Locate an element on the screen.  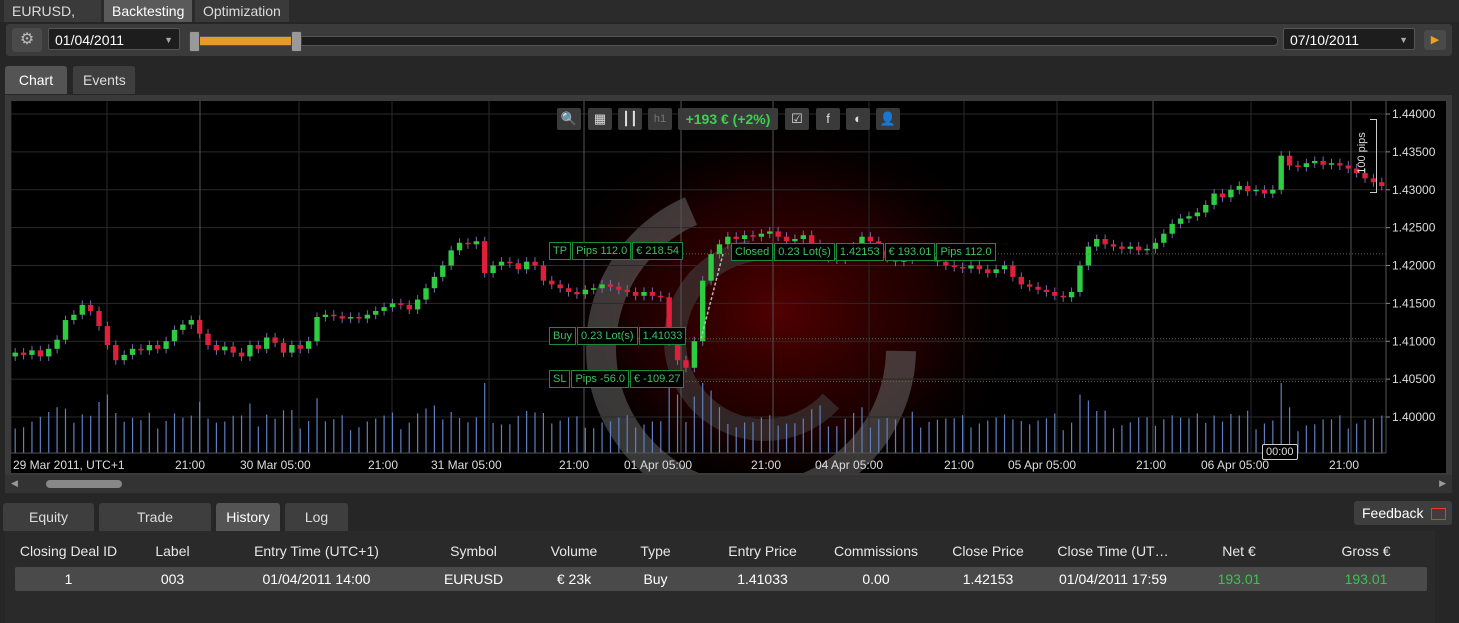
tab-equity-chart: Equity Chart is located at coordinates (48, 528).